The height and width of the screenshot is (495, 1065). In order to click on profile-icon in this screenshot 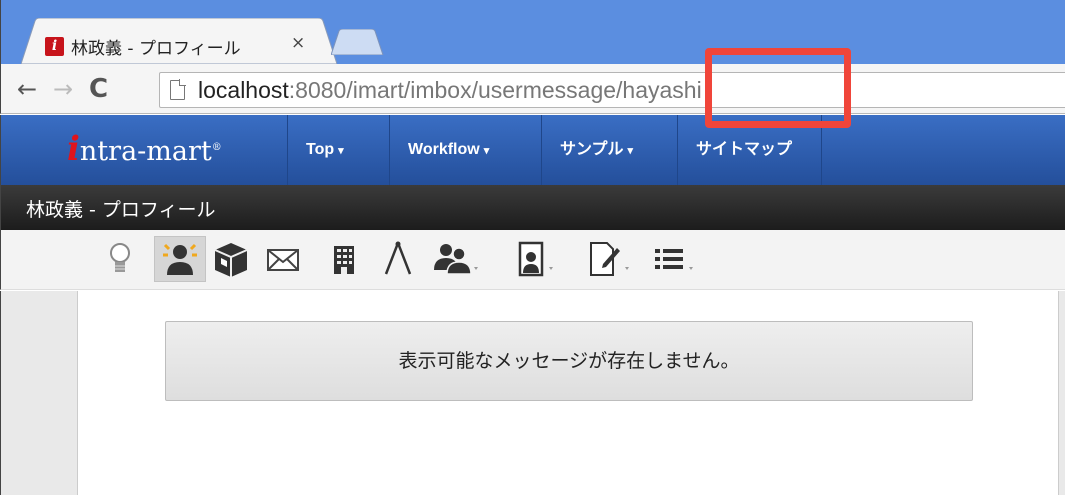, I will do `click(180, 259)`.